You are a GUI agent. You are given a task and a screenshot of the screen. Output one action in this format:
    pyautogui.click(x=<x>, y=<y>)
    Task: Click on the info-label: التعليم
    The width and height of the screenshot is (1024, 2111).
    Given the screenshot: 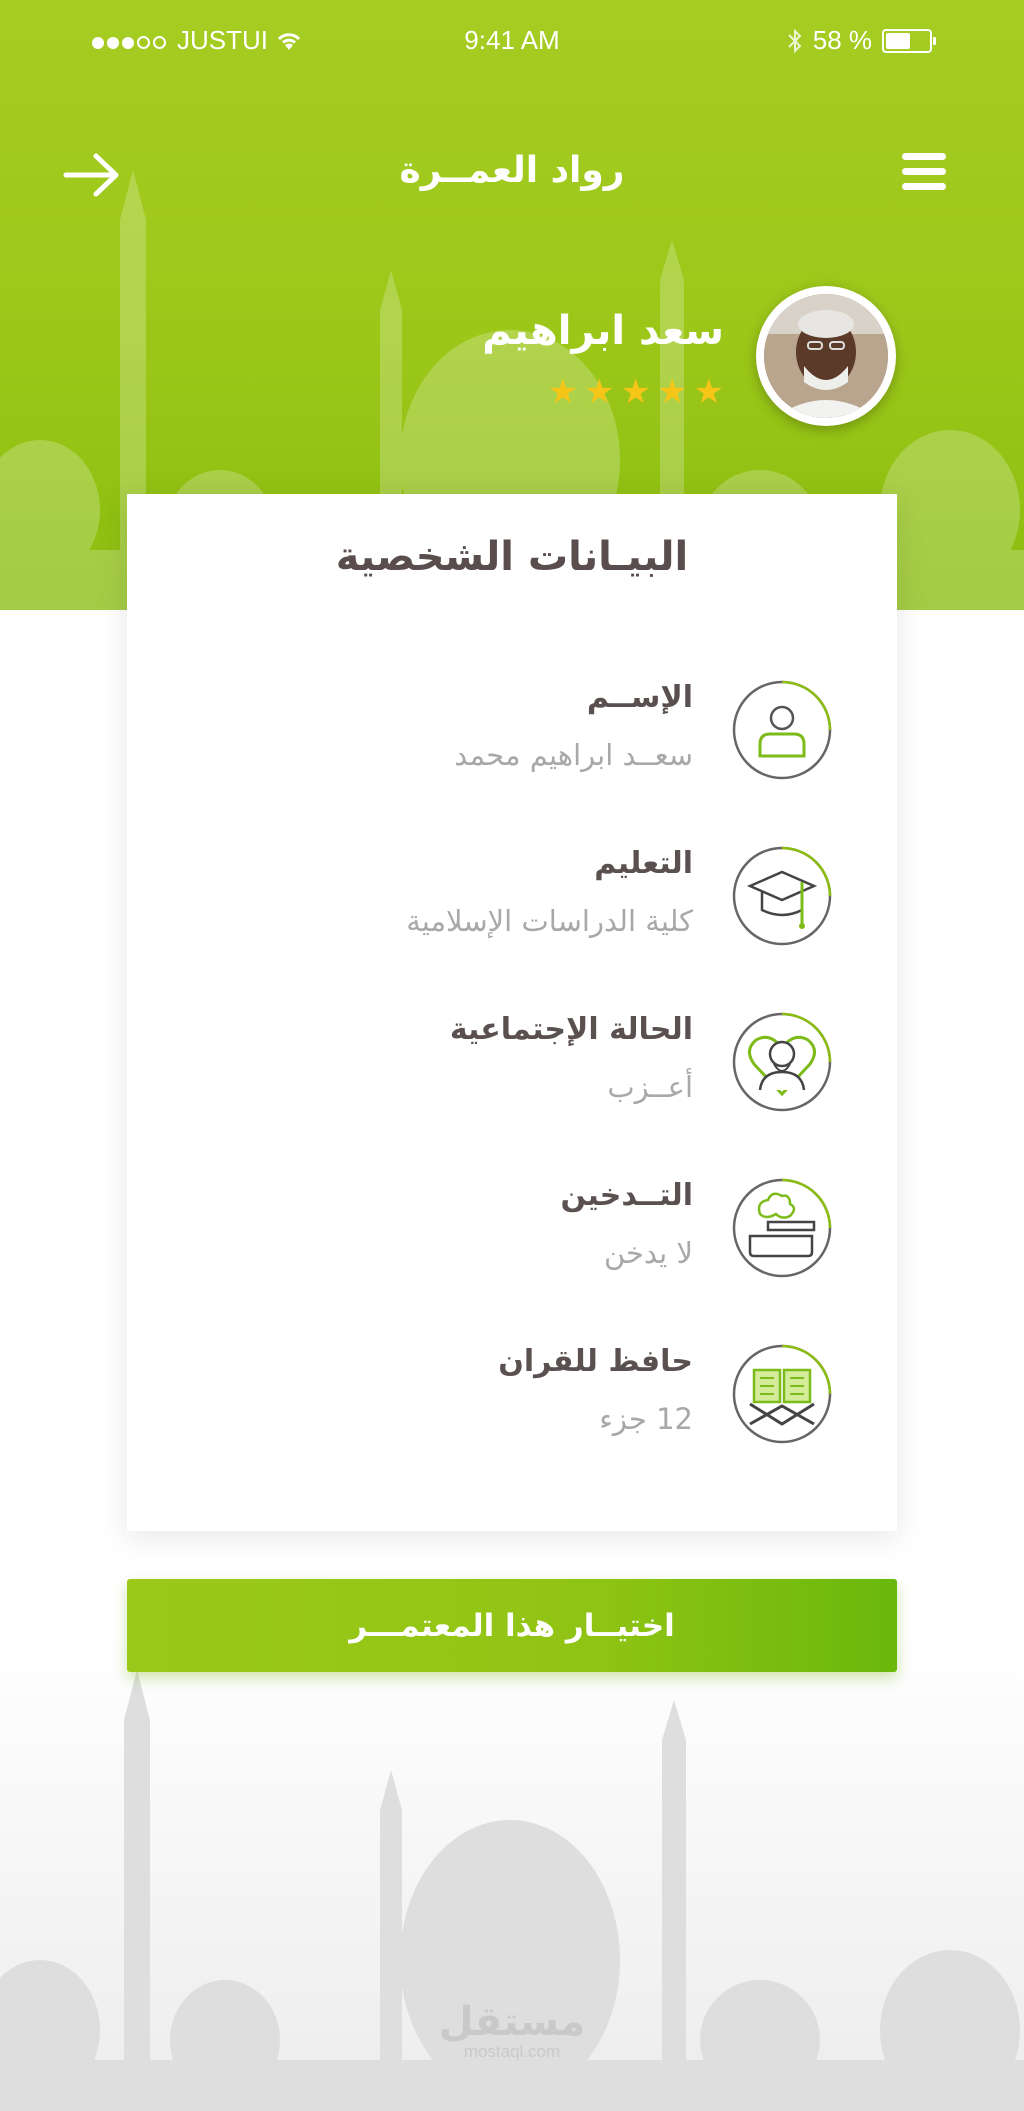 What is the action you would take?
    pyautogui.click(x=643, y=863)
    